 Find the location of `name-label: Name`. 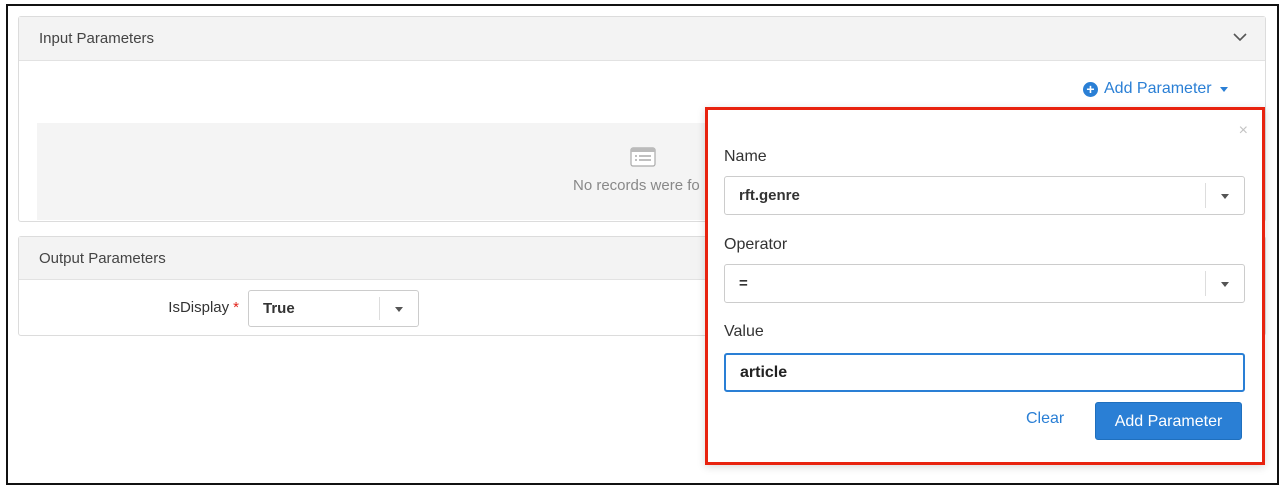

name-label: Name is located at coordinates (745, 156).